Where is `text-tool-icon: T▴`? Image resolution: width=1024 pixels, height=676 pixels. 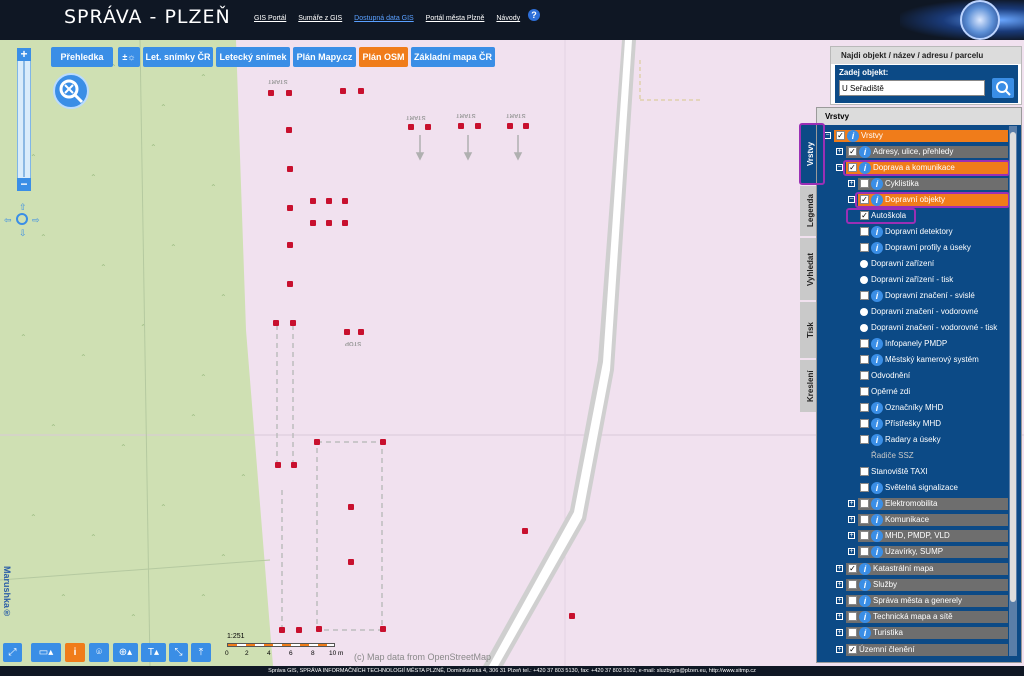
text-tool-icon: T▴ is located at coordinates (153, 652).